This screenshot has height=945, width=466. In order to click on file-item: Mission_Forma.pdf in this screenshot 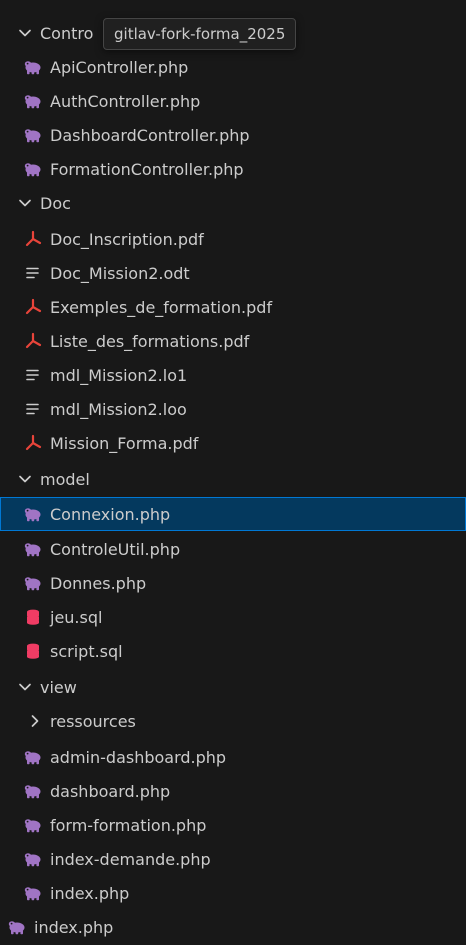, I will do `click(233, 443)`.